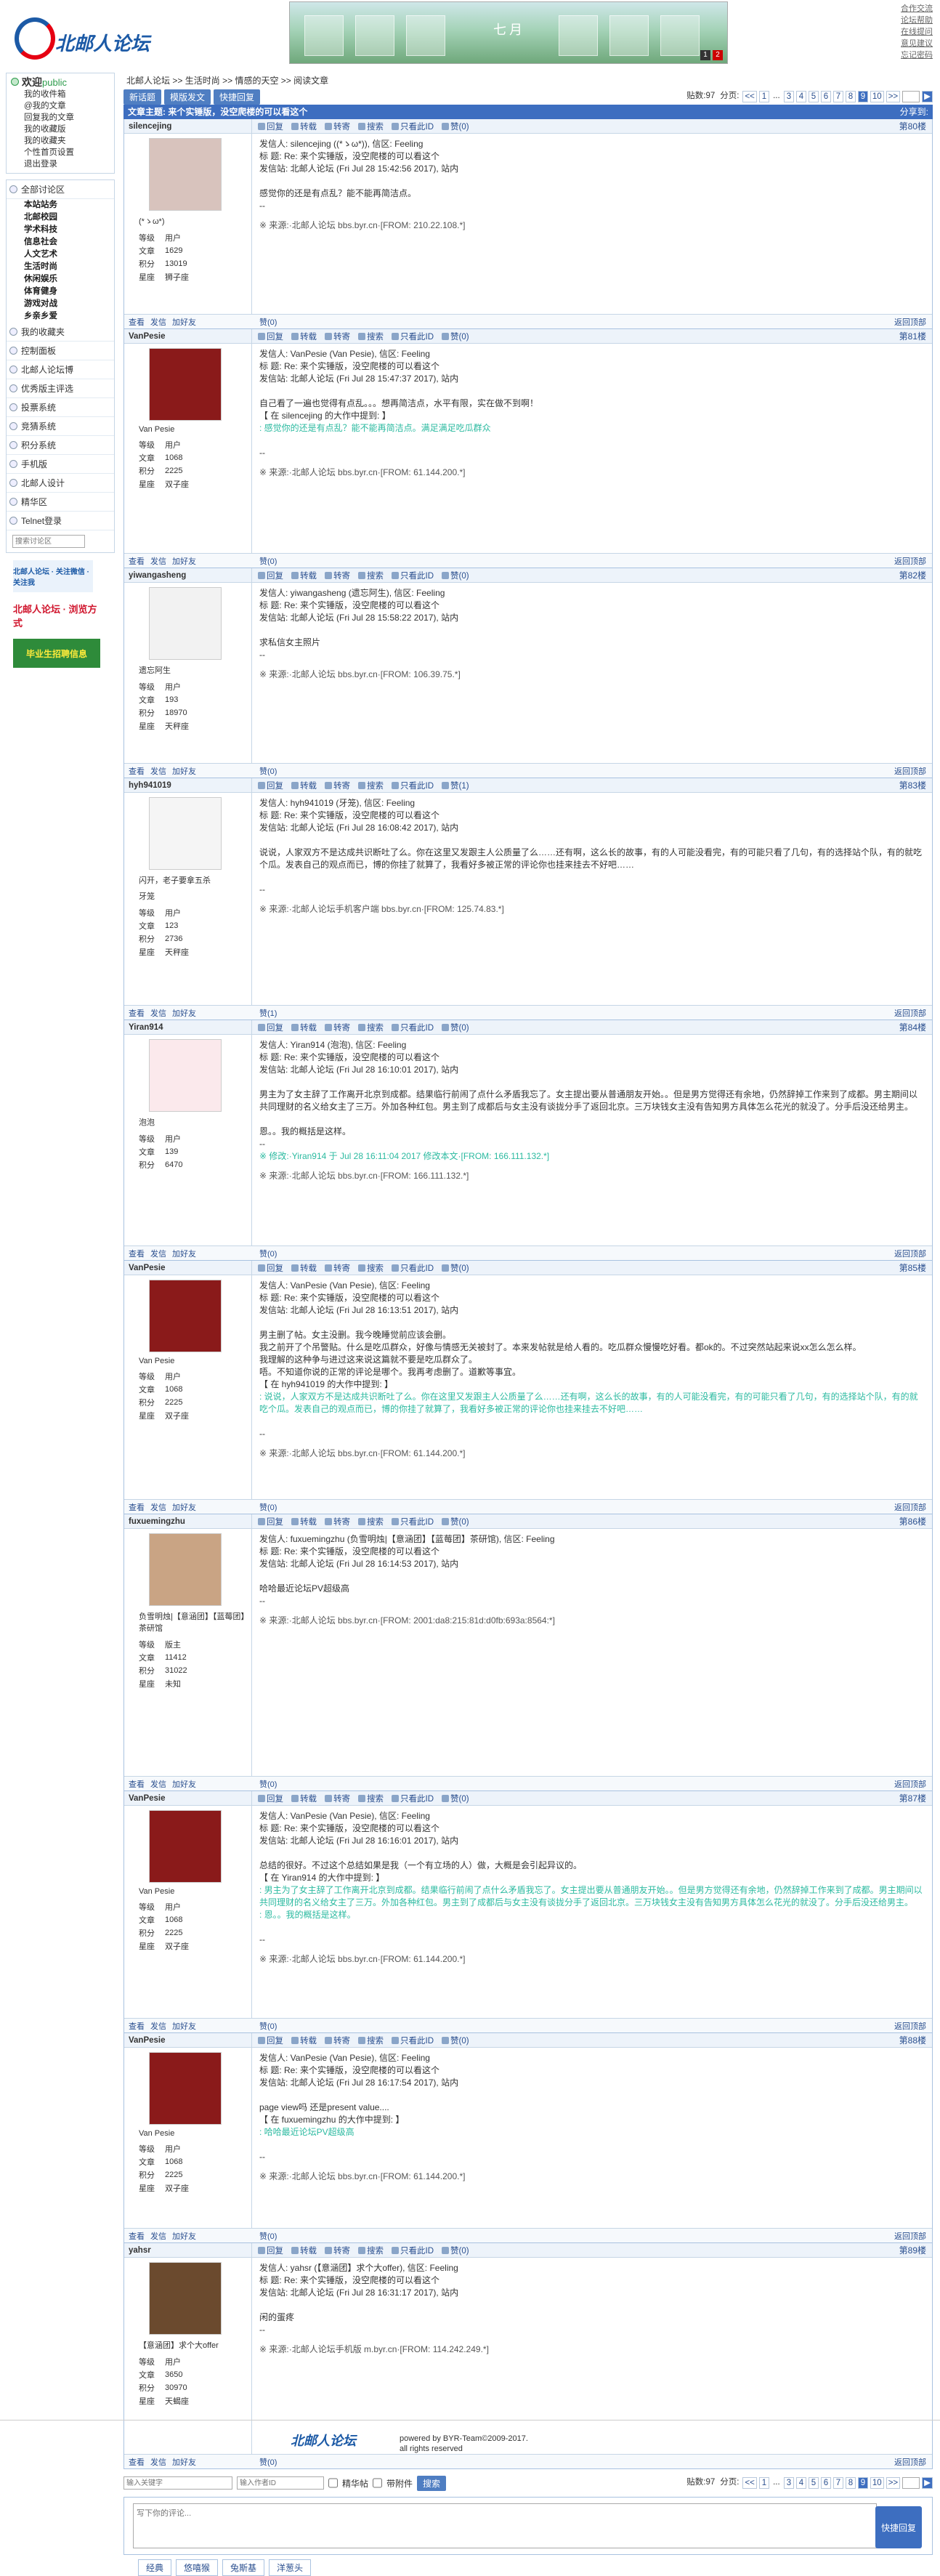 This screenshot has width=940, height=2576. I want to click on menu-all-boards: 全部讨论区, so click(60, 189).